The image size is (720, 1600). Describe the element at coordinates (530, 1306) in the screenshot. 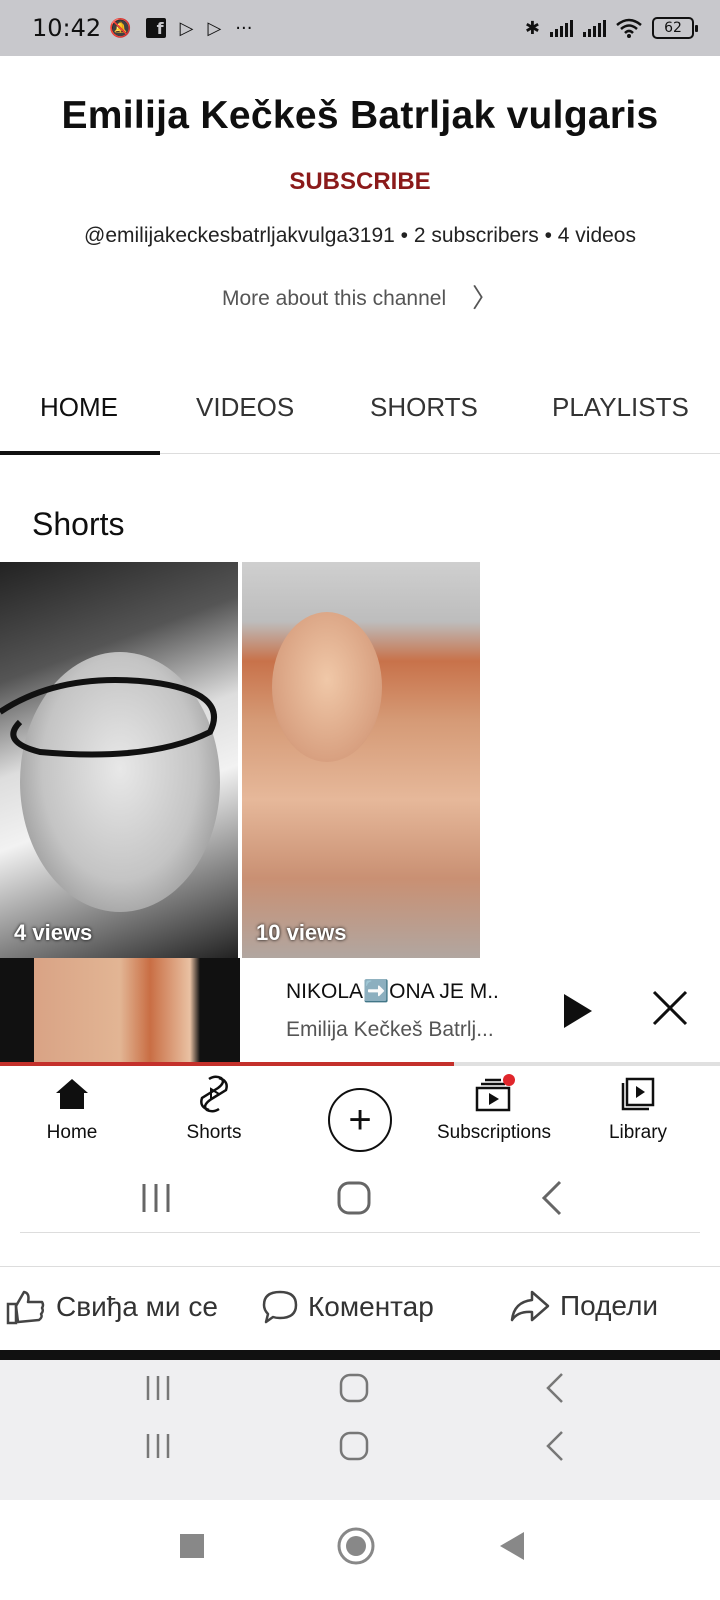

I see `share-icon` at that location.